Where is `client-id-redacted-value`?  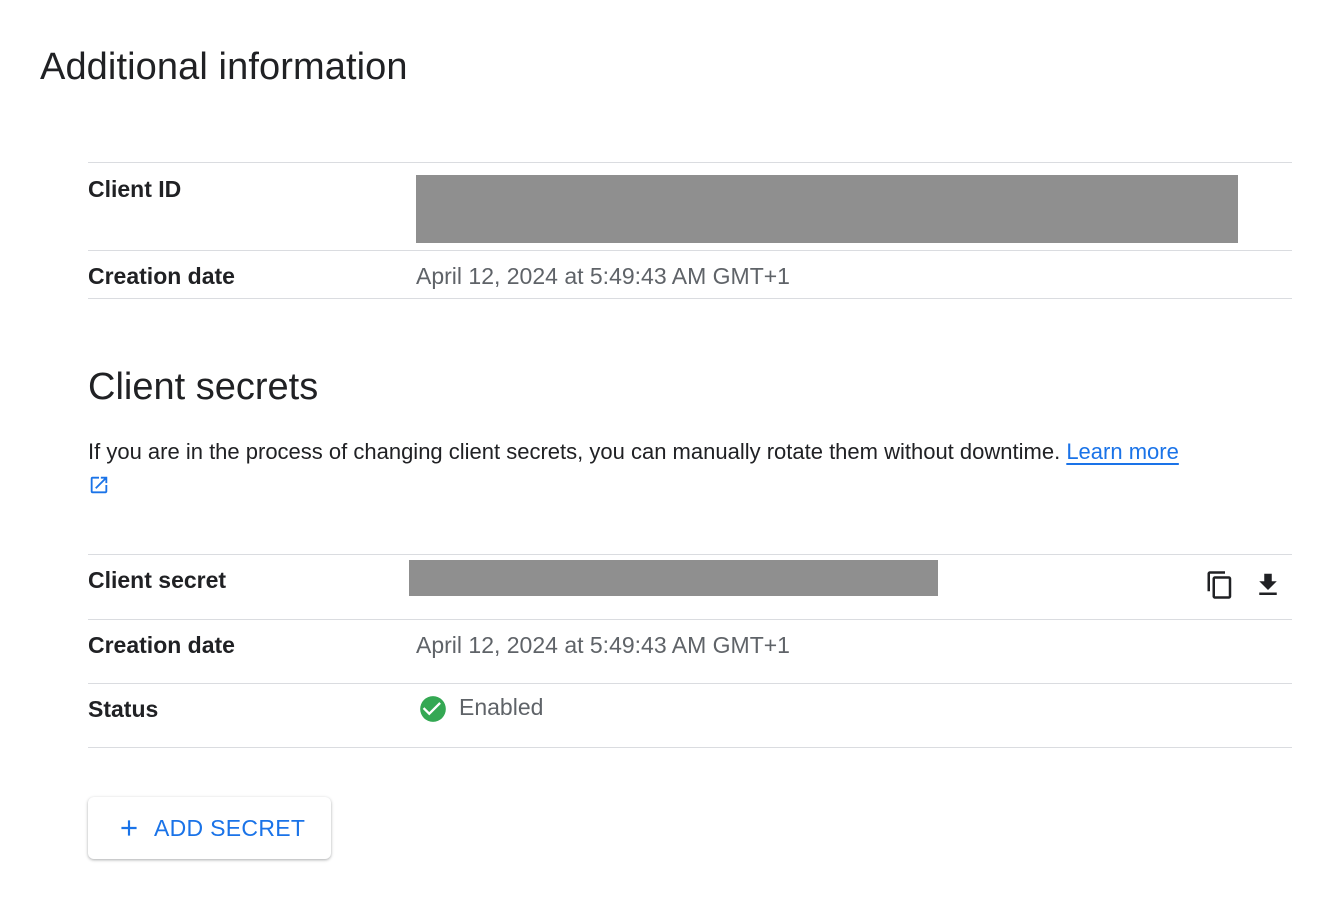 client-id-redacted-value is located at coordinates (827, 209).